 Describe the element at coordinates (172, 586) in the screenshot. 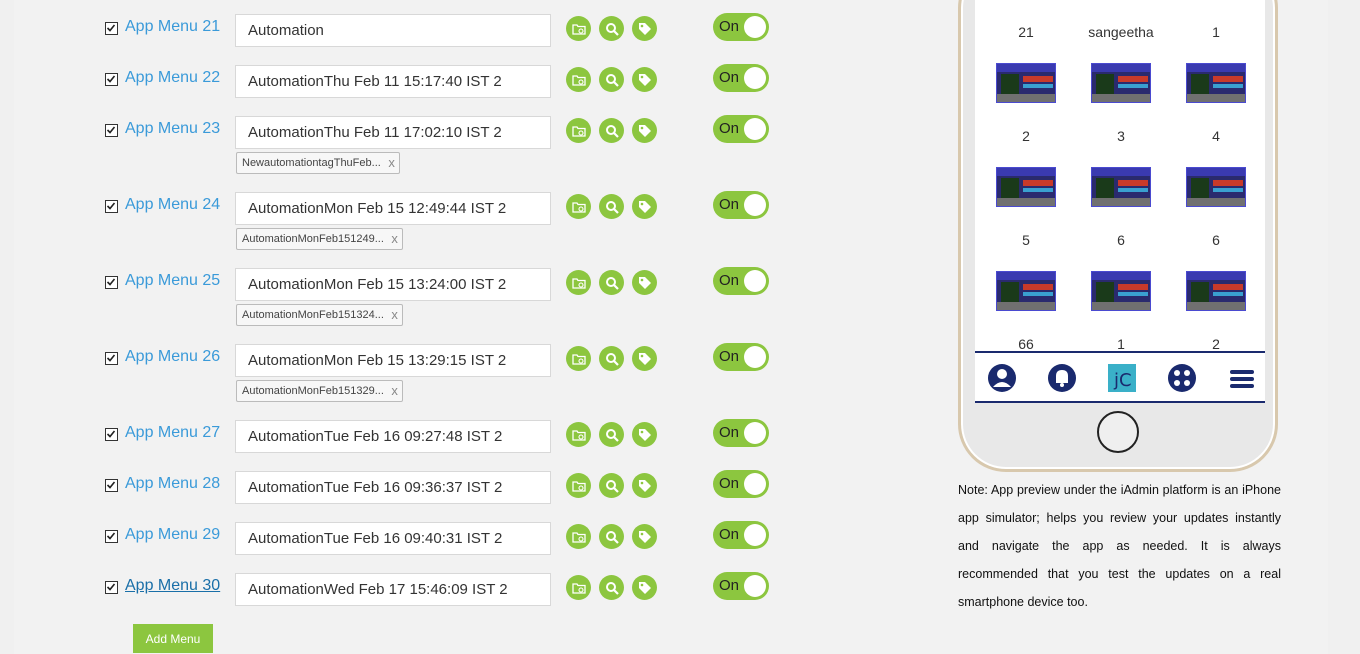

I see `menu-label: App Menu 30` at that location.